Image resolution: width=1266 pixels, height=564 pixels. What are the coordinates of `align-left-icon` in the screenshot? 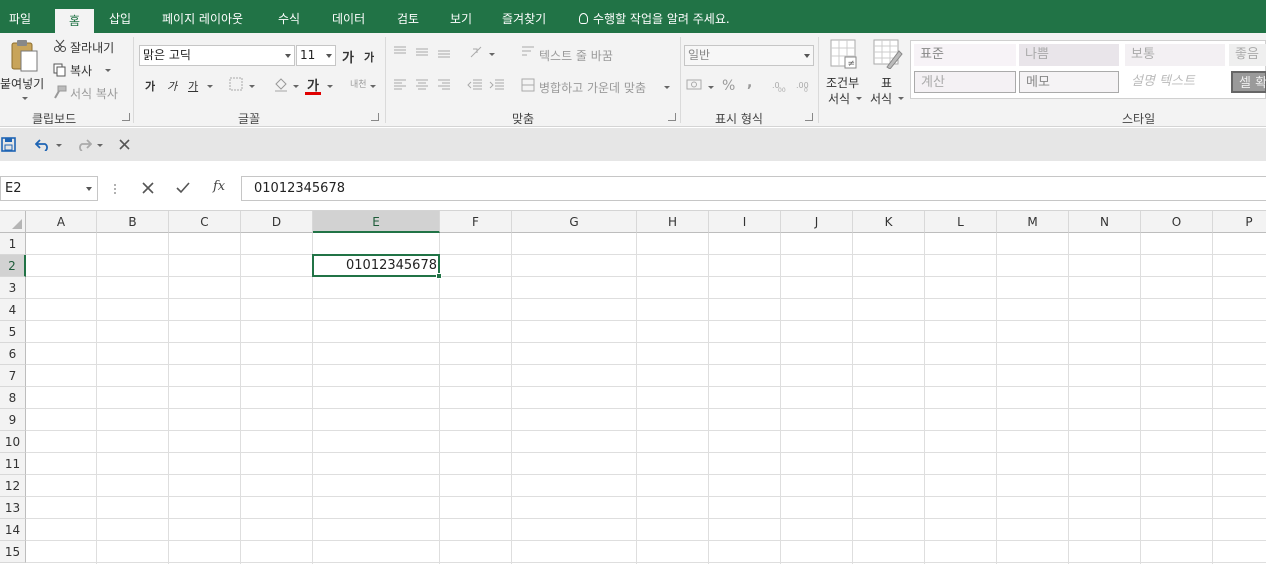 It's located at (400, 85).